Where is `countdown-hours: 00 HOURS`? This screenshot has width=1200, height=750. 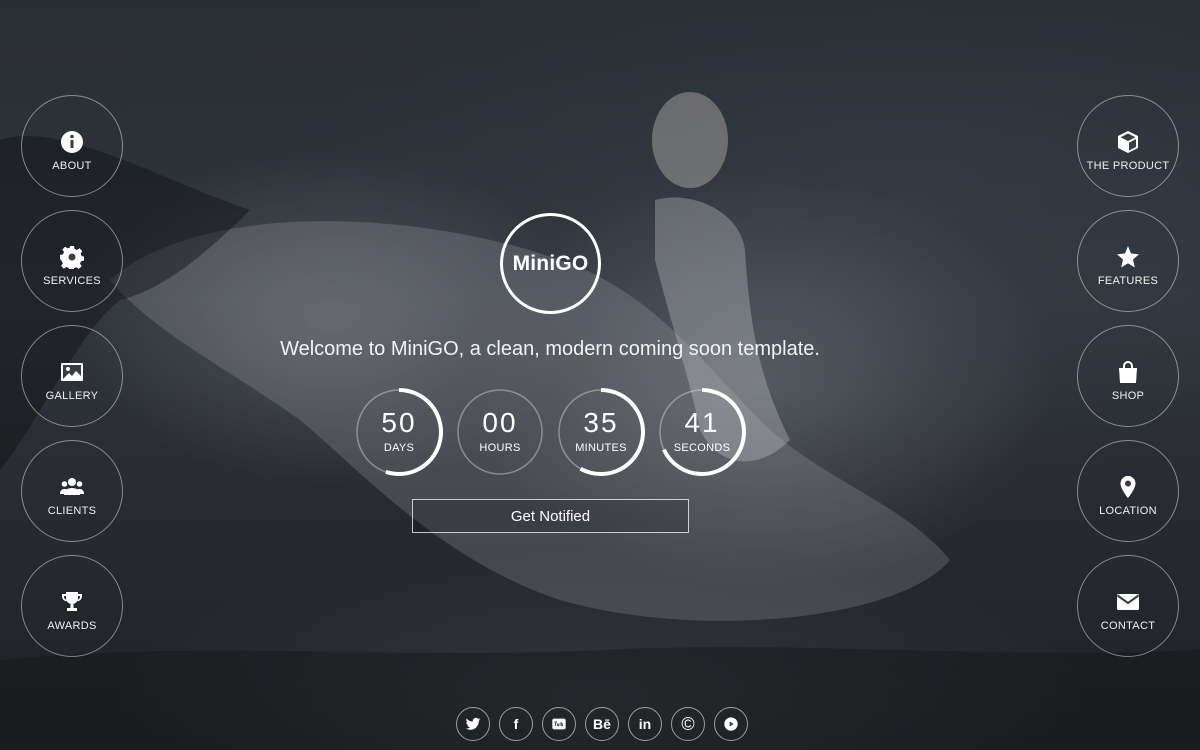 countdown-hours: 00 HOURS is located at coordinates (500, 432).